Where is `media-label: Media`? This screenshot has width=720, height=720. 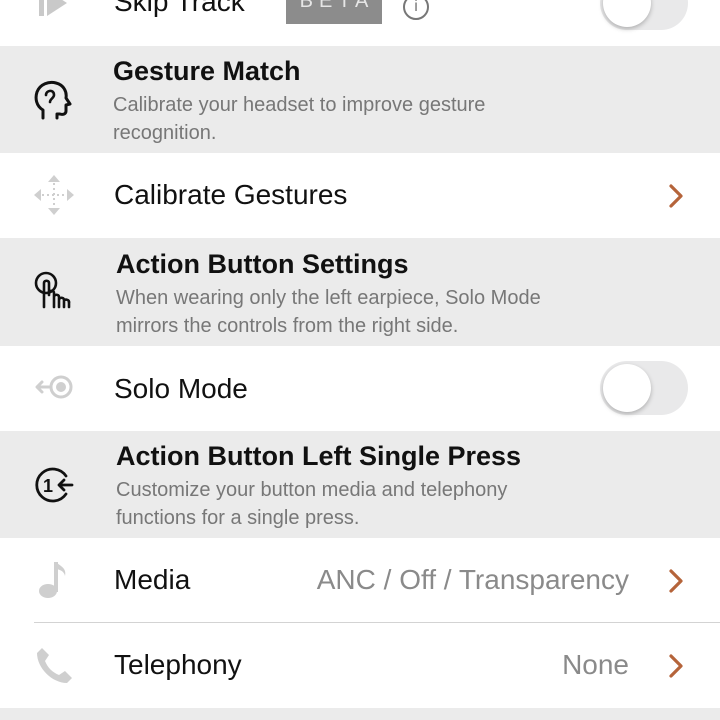
media-label: Media is located at coordinates (152, 579).